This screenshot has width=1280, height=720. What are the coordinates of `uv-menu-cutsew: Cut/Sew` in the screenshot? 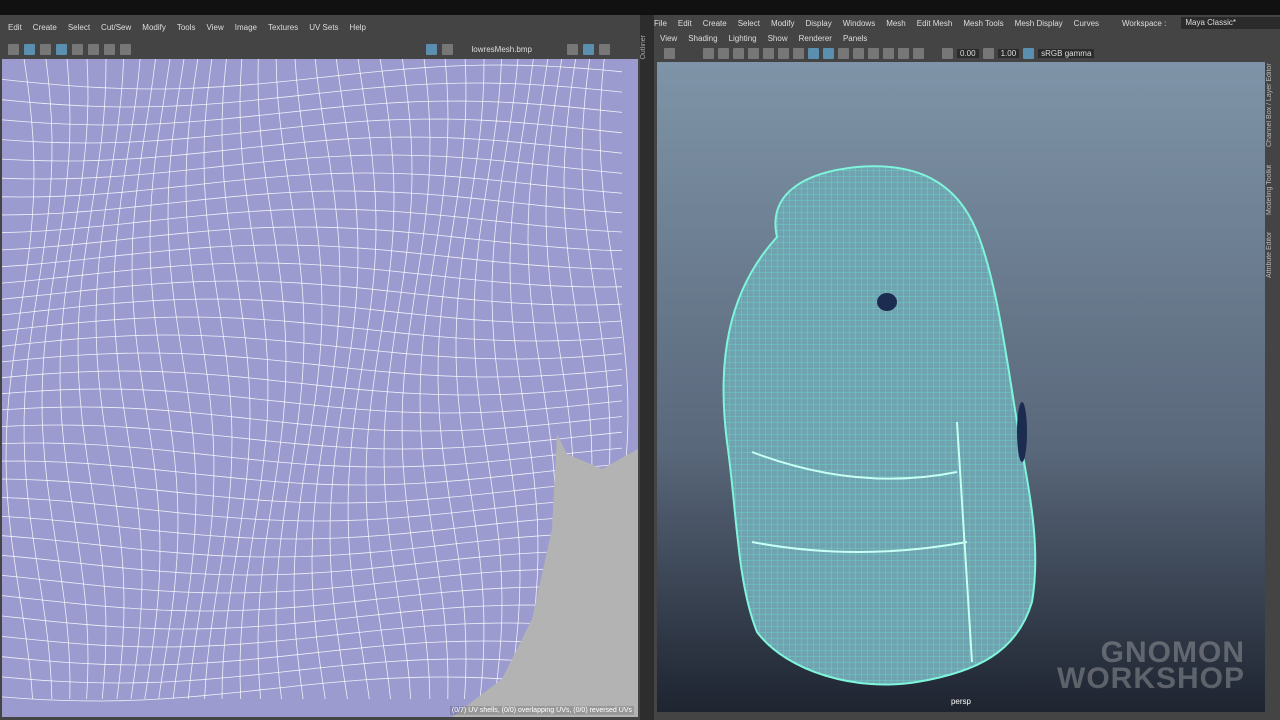 It's located at (116, 27).